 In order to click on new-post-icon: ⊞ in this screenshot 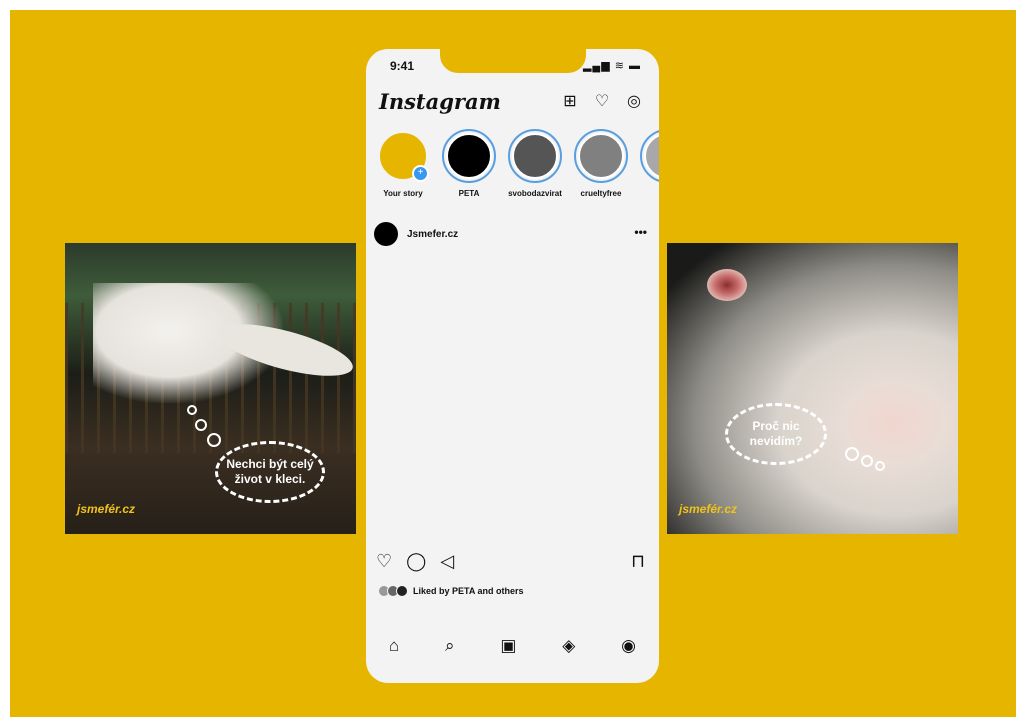, I will do `click(570, 101)`.